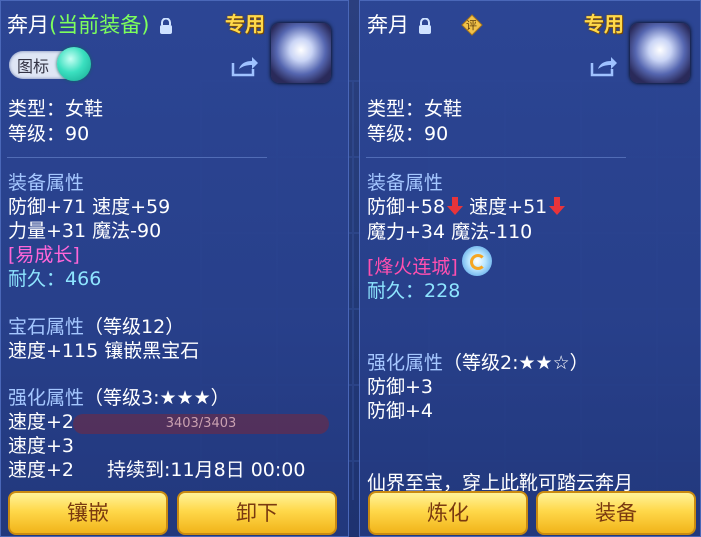 Image resolution: width=701 pixels, height=537 pixels. I want to click on refine-button: 炼化, so click(448, 513).